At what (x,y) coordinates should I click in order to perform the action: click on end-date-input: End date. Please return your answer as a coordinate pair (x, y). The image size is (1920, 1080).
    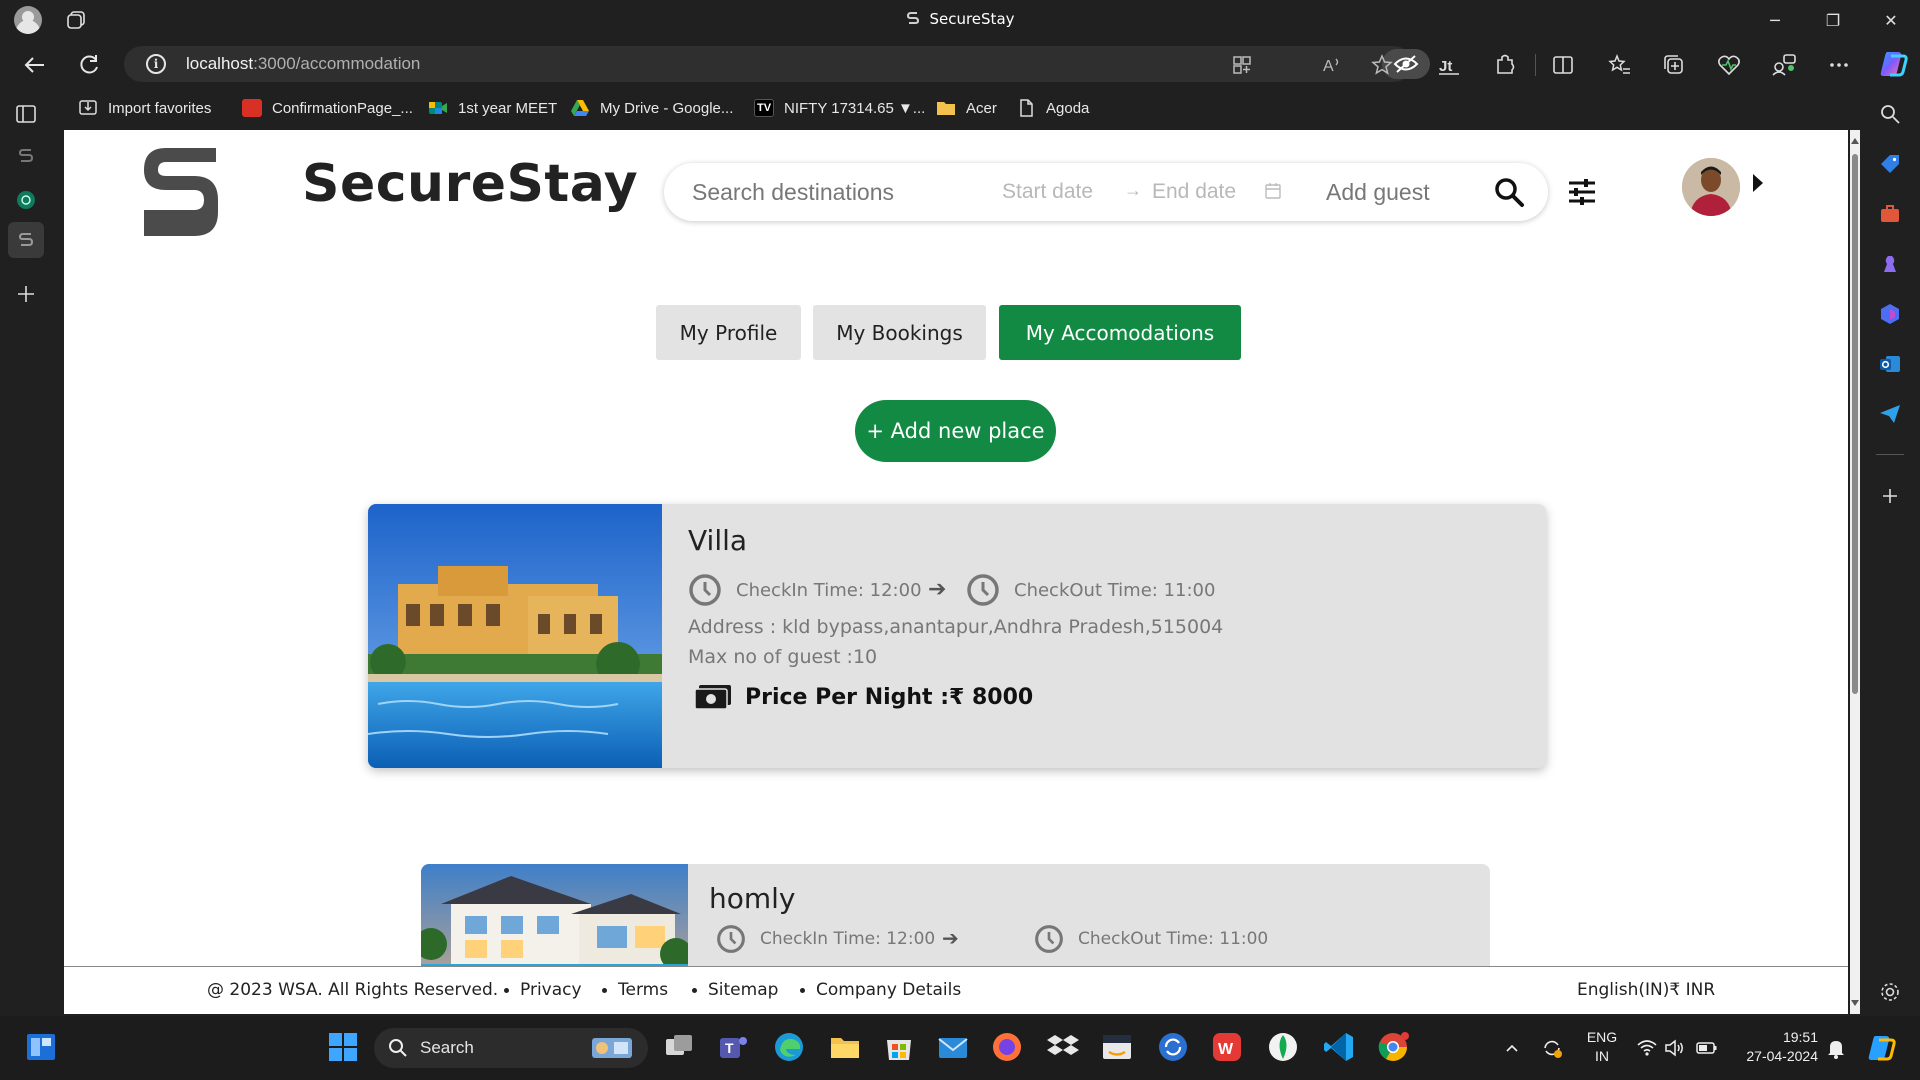
    Looking at the image, I should click on (1194, 192).